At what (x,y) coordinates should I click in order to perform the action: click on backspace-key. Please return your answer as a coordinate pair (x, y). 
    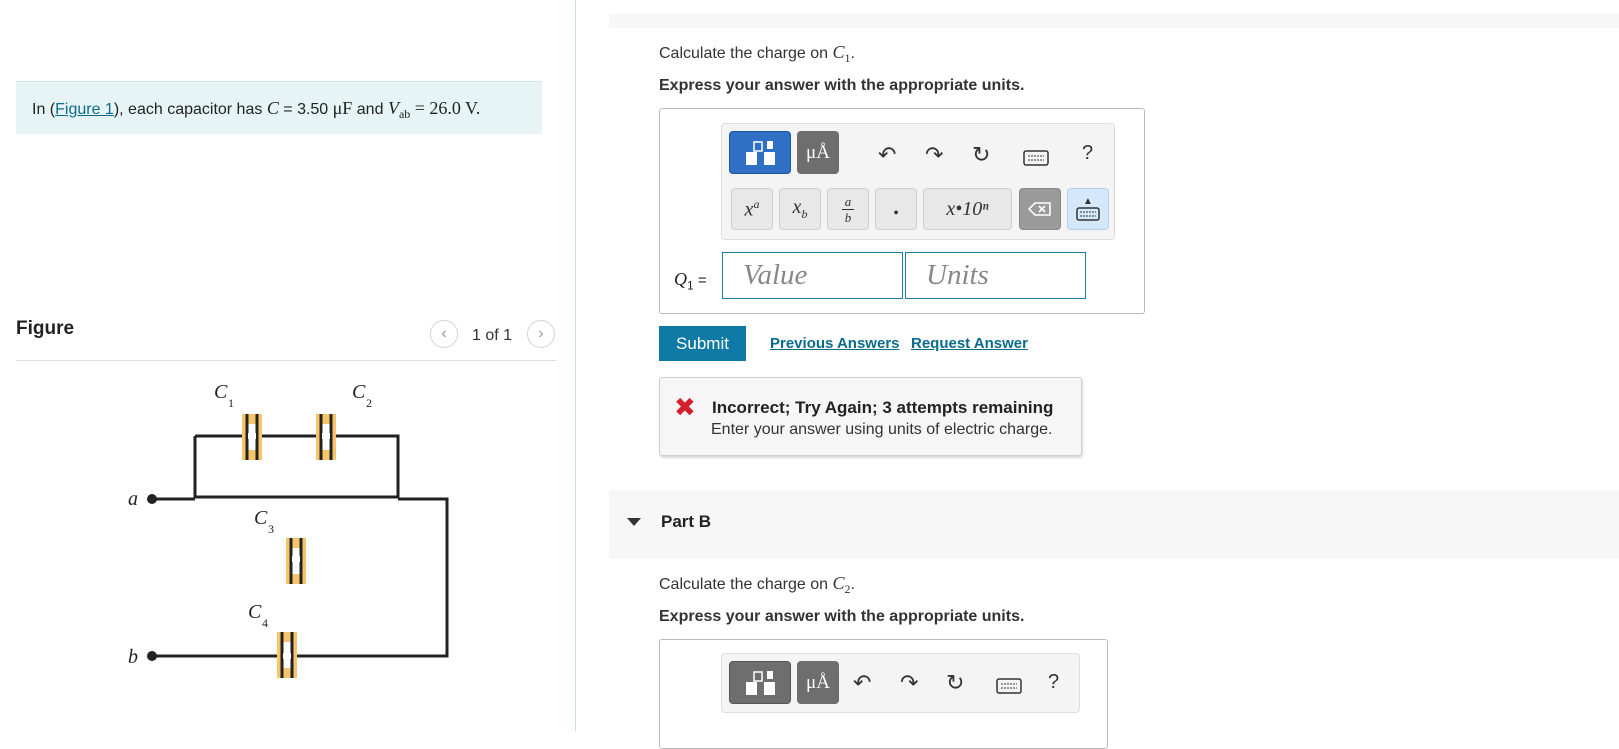
    Looking at the image, I should click on (1040, 209).